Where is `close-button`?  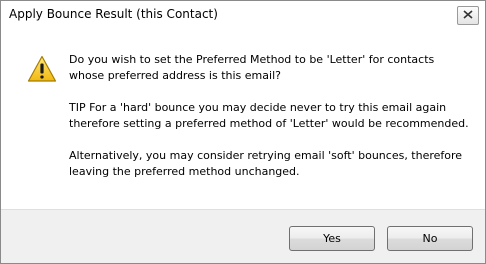
close-button is located at coordinates (468, 15).